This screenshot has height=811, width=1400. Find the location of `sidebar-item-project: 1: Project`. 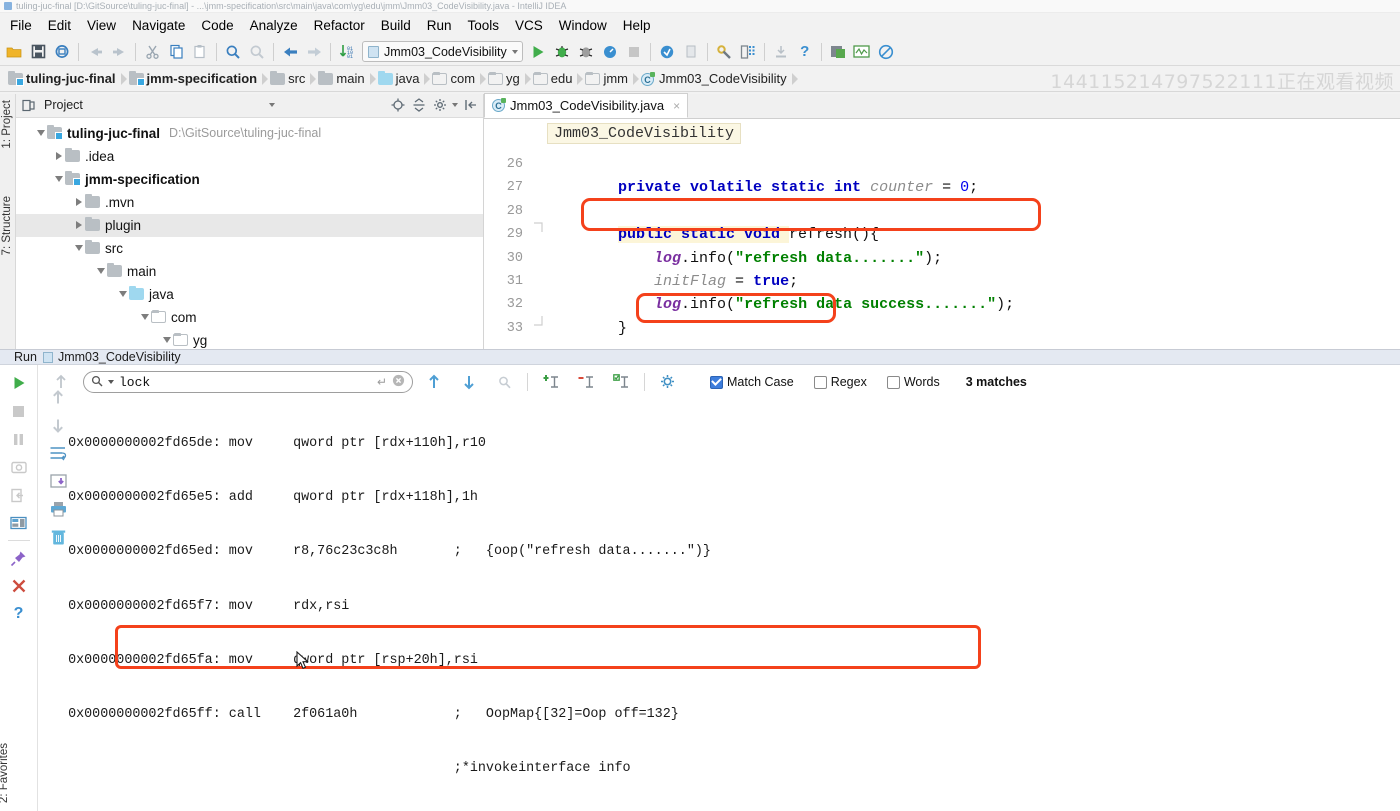

sidebar-item-project: 1: Project is located at coordinates (7, 124).